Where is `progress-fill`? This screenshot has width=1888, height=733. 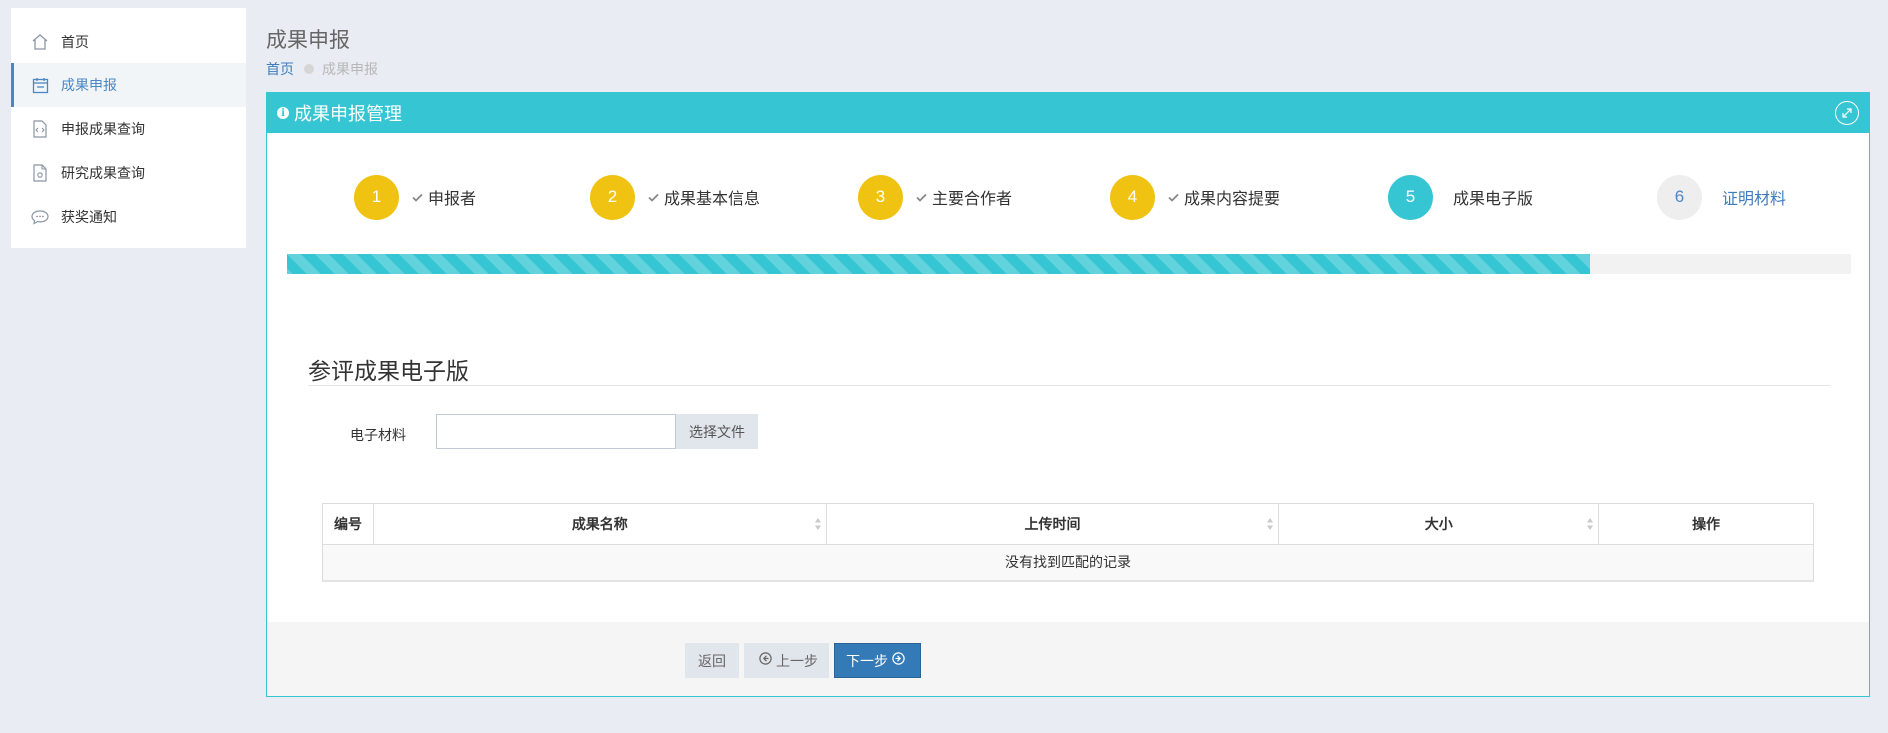 progress-fill is located at coordinates (939, 264).